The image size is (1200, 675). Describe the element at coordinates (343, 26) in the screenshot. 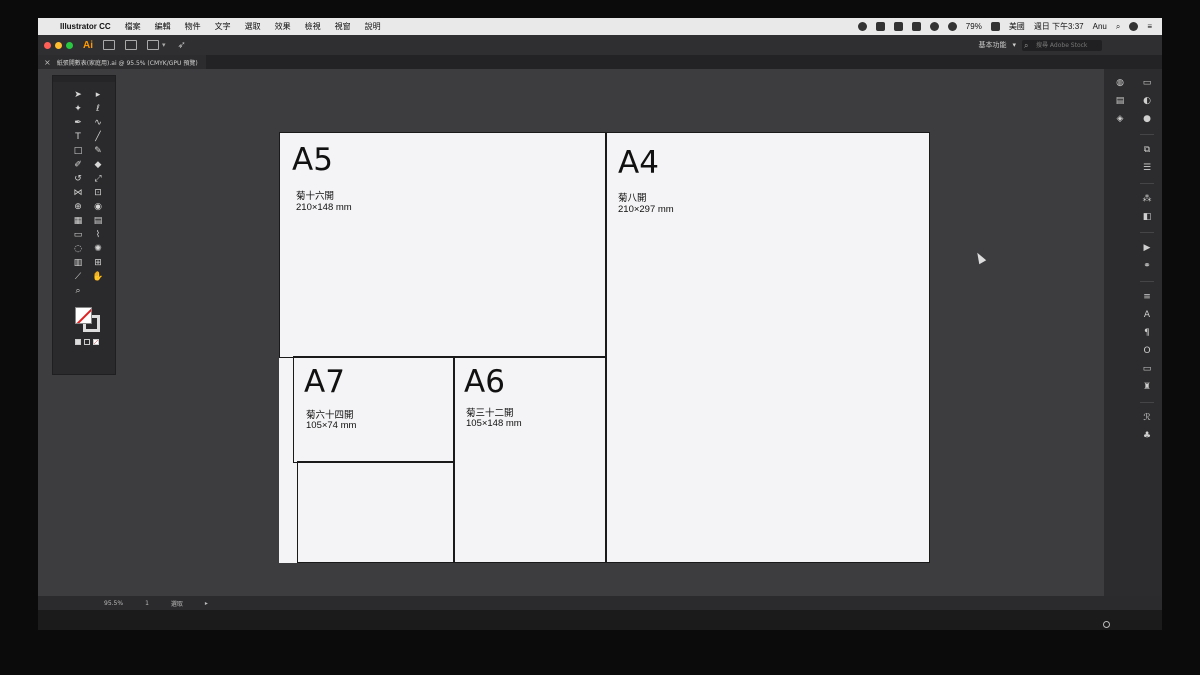

I see `menu-window: 視窗` at that location.